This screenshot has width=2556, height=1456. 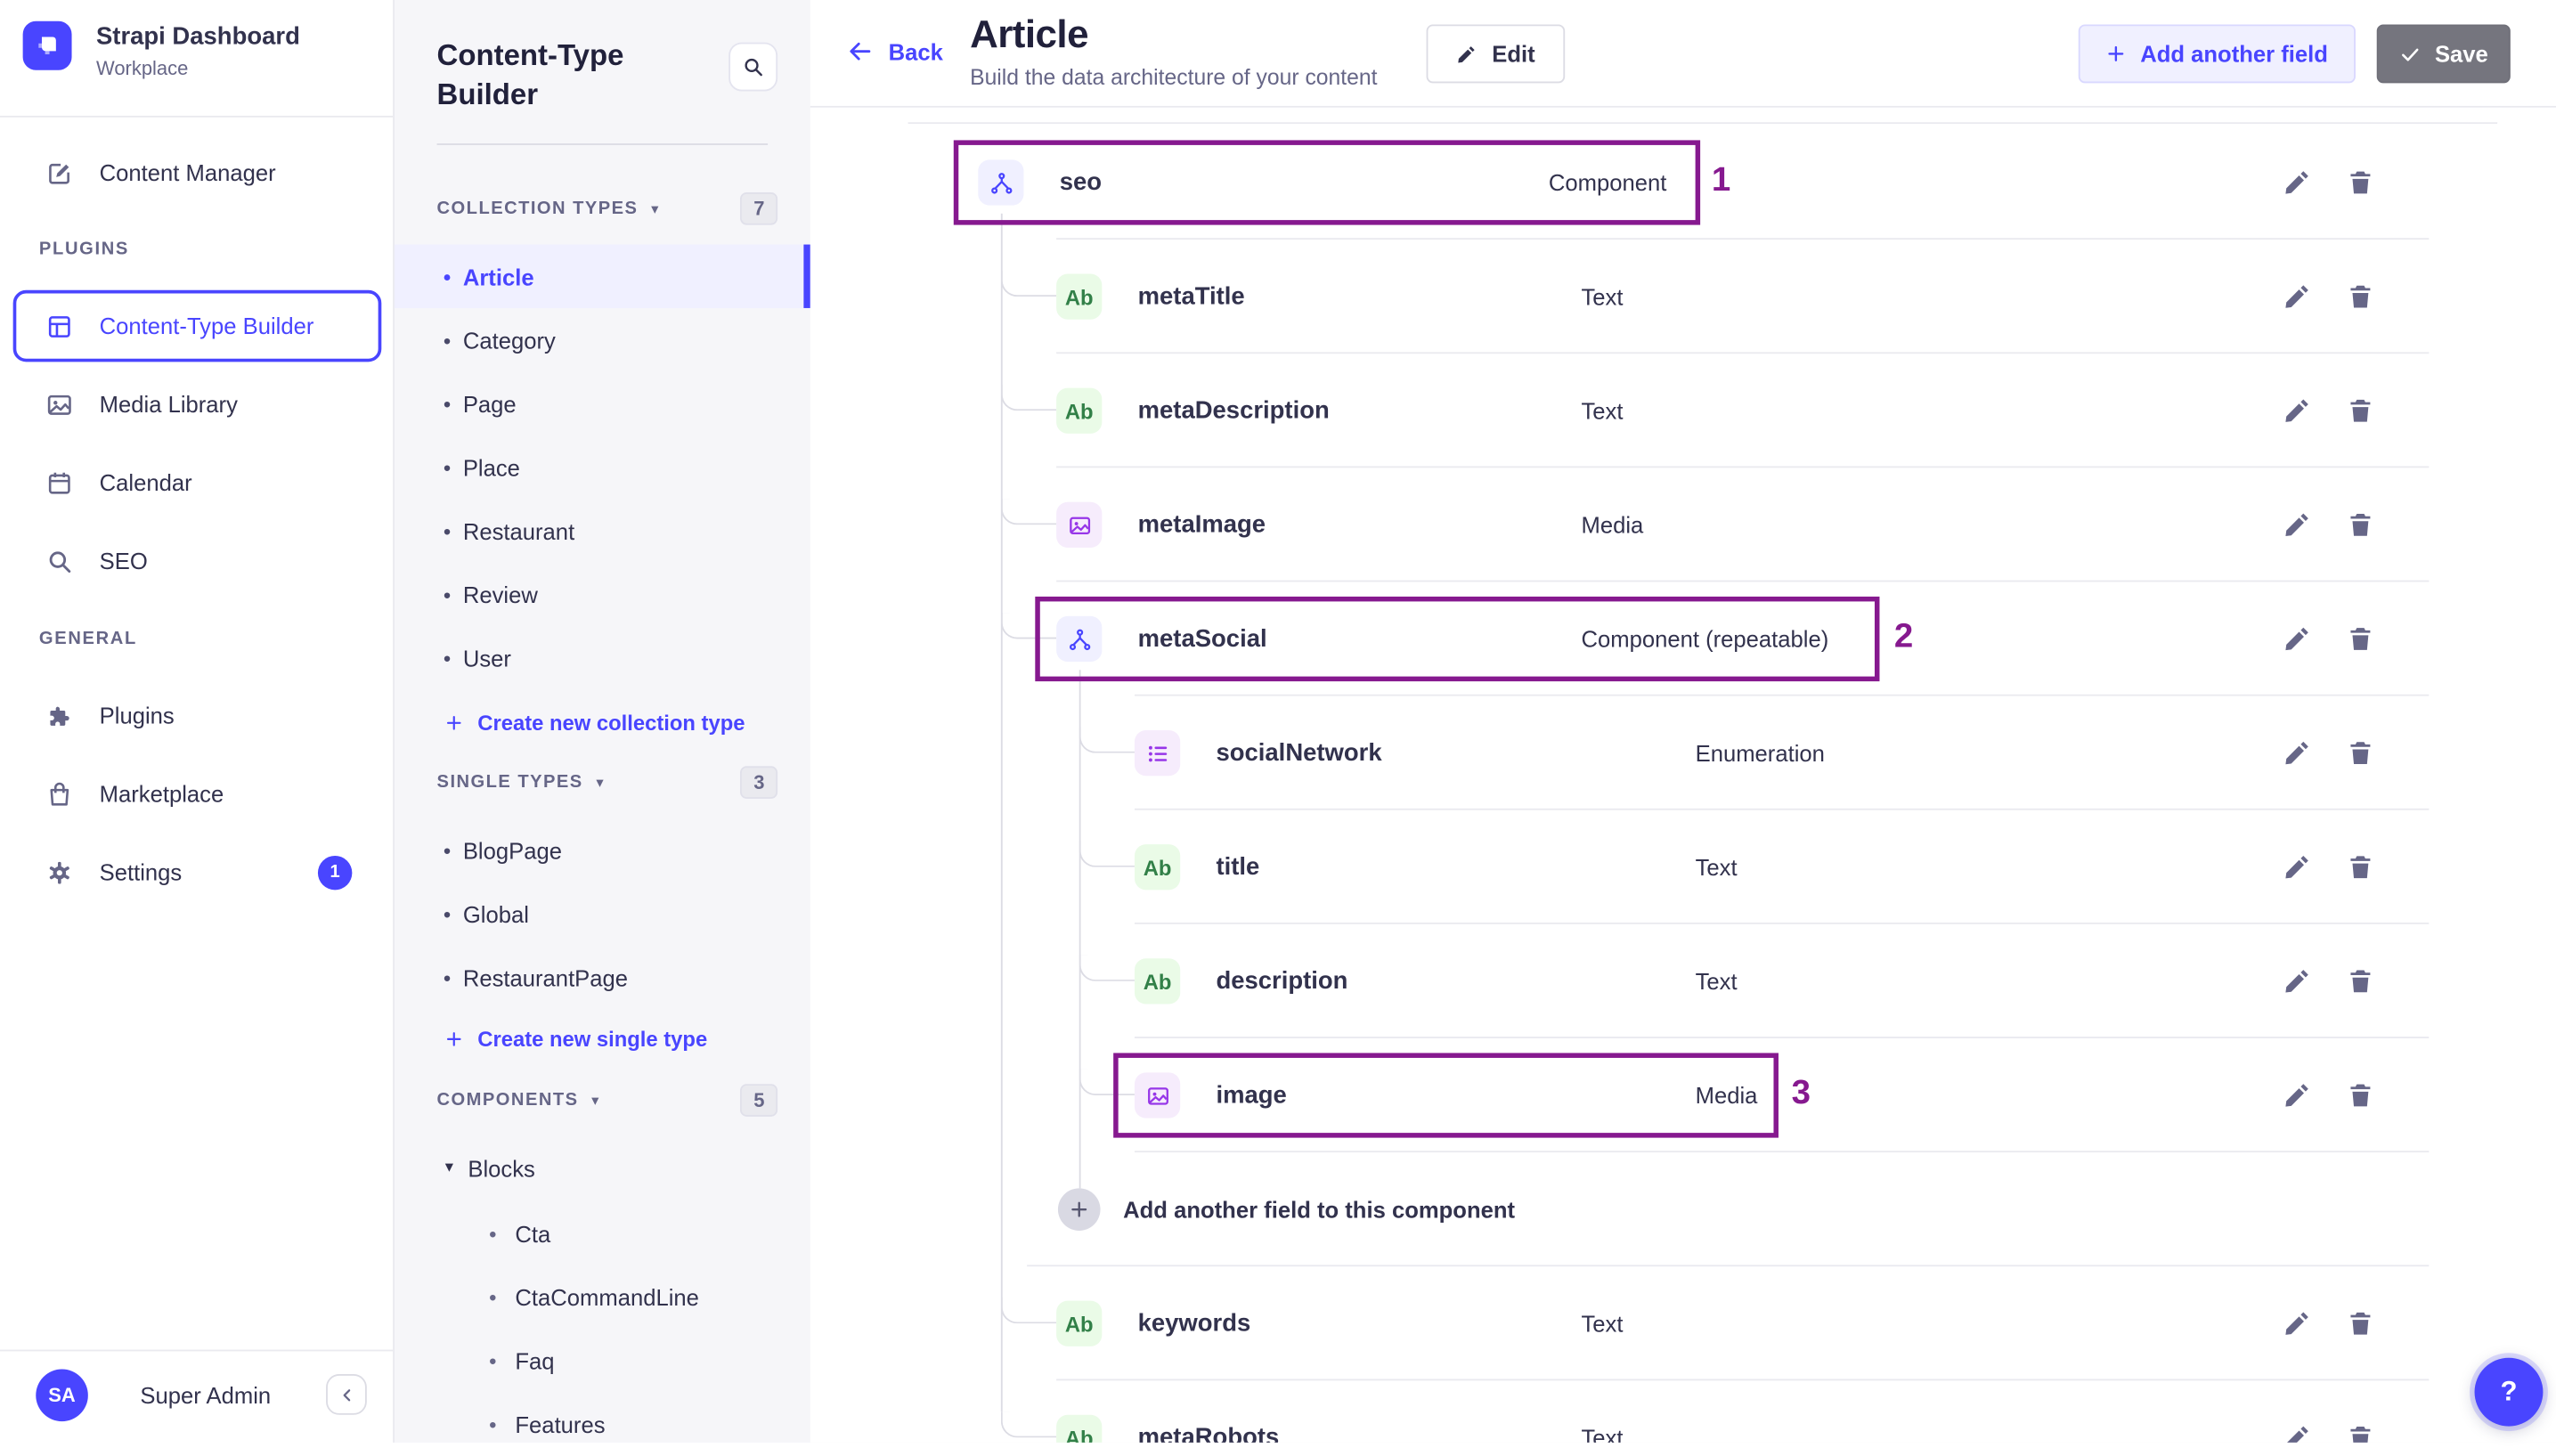 I want to click on search-icon, so click(x=59, y=560).